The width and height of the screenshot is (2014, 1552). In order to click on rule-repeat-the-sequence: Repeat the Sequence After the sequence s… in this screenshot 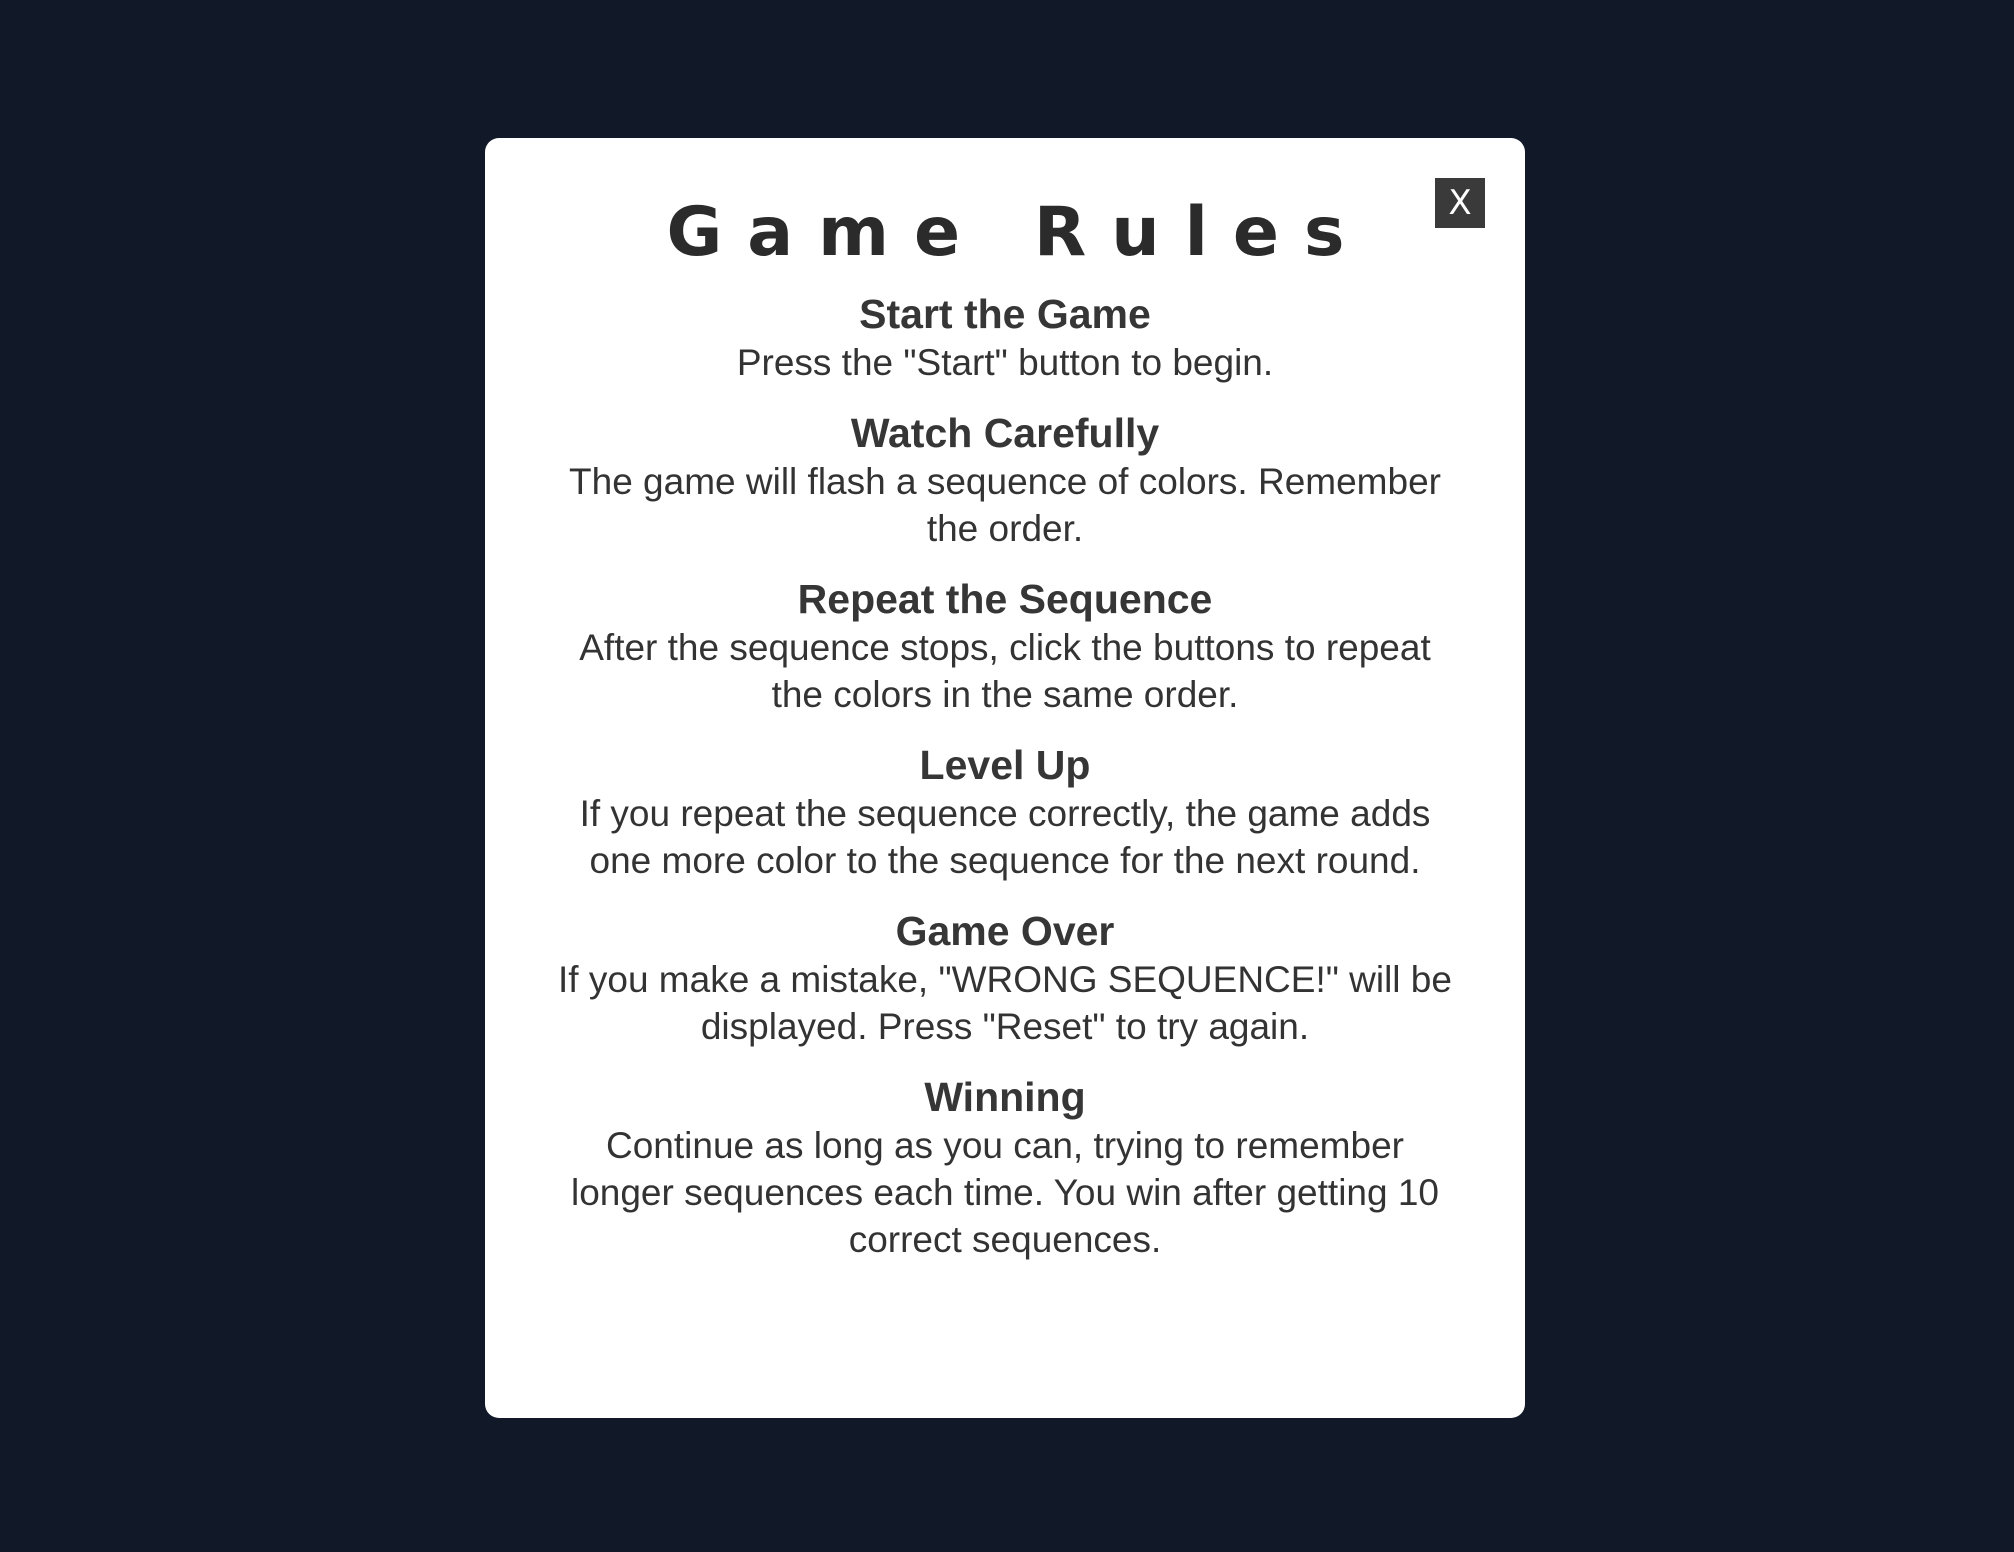, I will do `click(1005, 646)`.